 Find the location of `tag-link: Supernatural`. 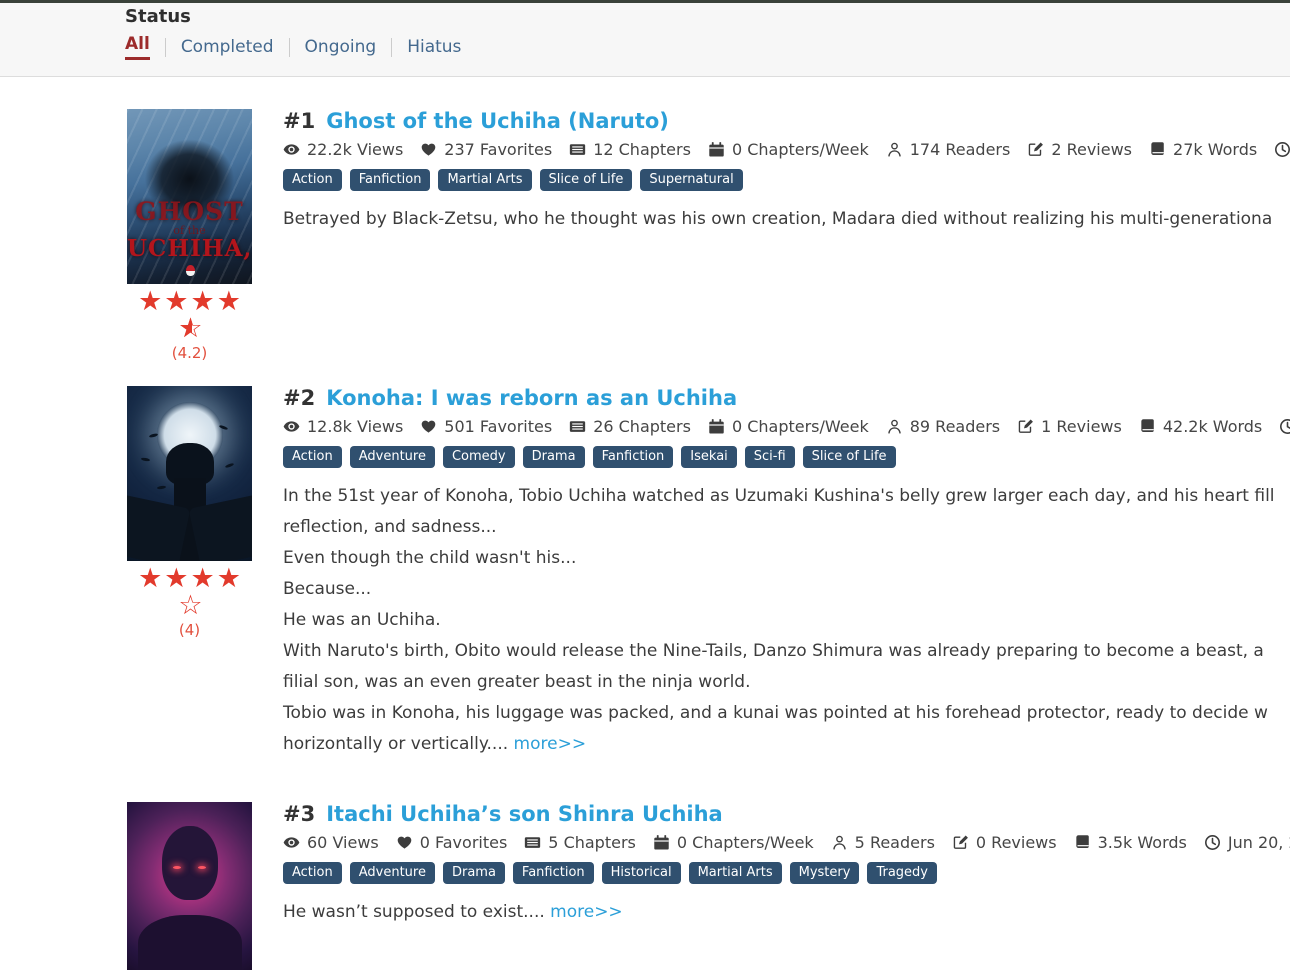

tag-link: Supernatural is located at coordinates (691, 180).